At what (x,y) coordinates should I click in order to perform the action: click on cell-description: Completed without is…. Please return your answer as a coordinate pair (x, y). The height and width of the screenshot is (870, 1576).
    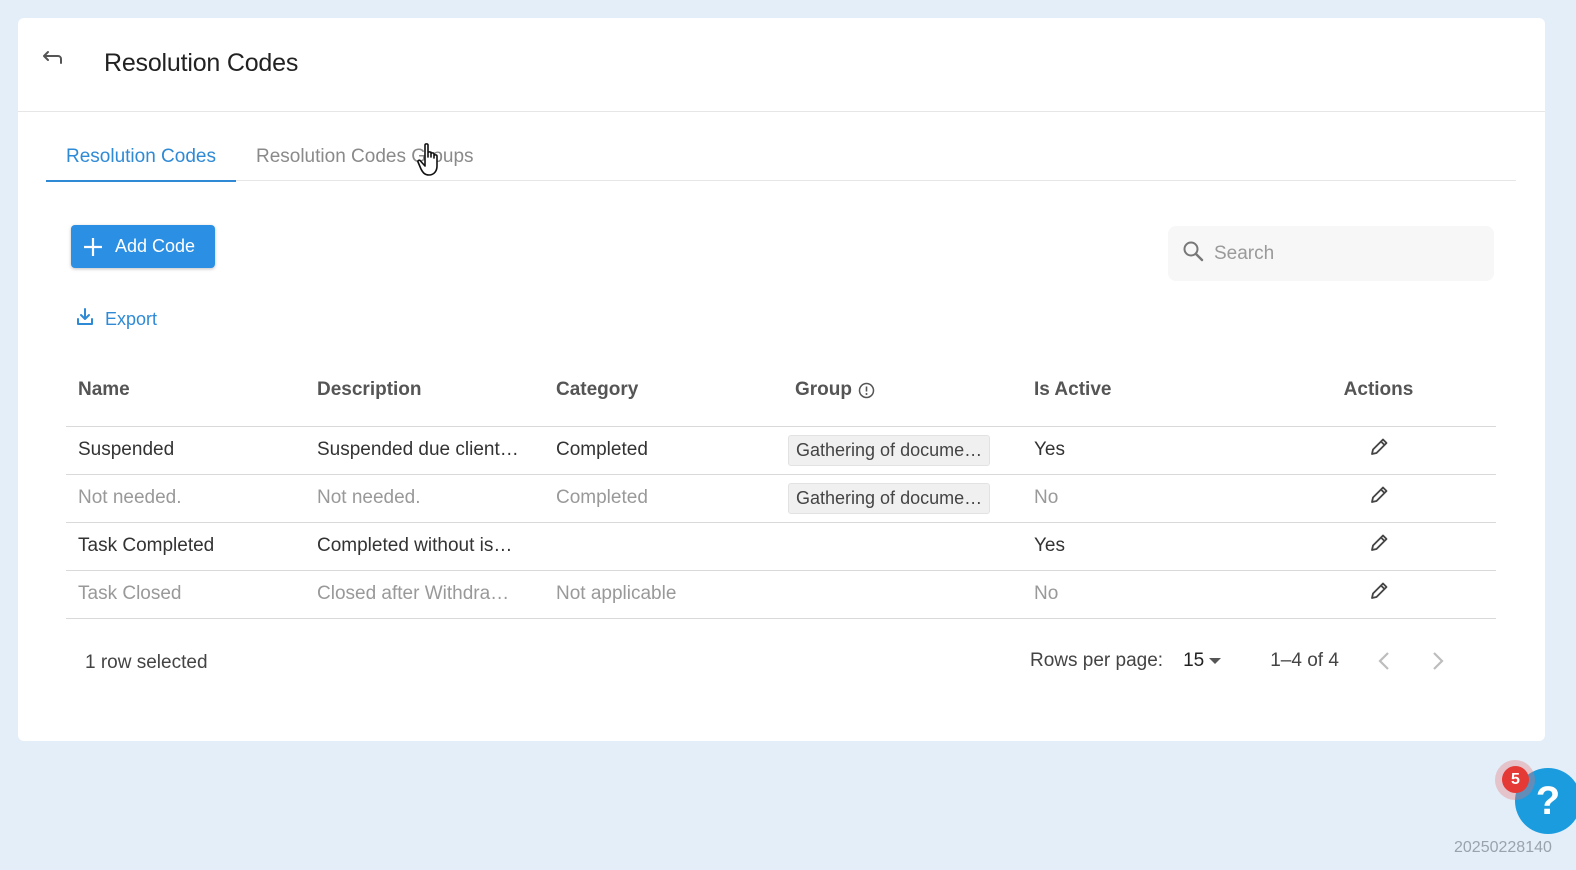
    Looking at the image, I should click on (424, 546).